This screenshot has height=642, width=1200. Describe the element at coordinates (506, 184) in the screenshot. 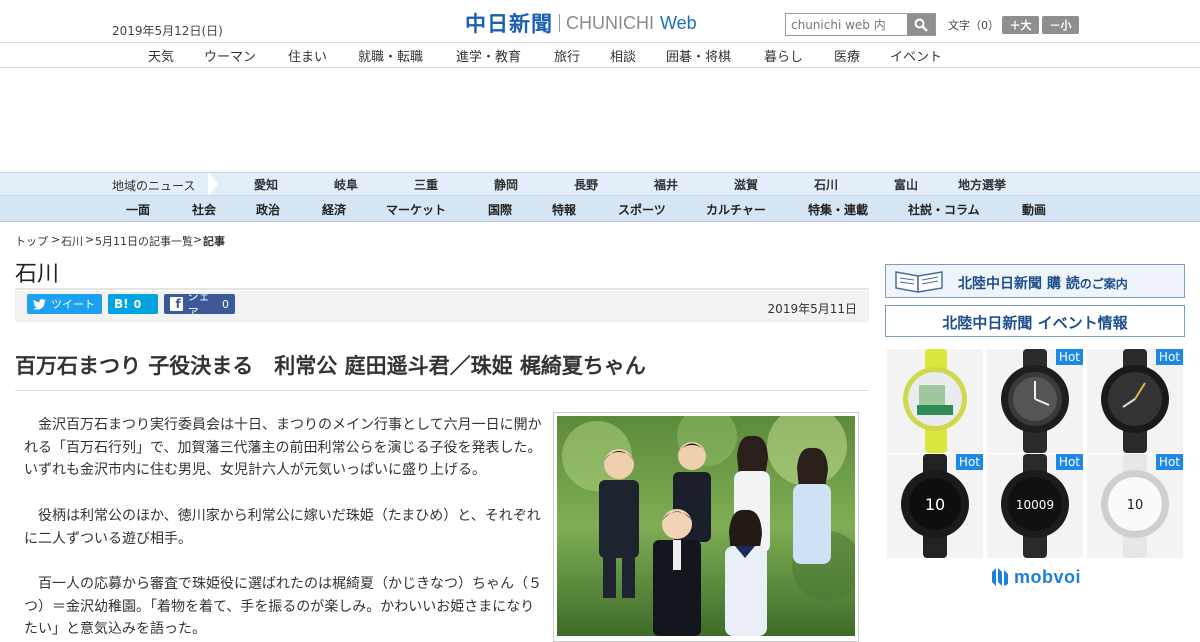

I see `region-link: 静岡` at that location.